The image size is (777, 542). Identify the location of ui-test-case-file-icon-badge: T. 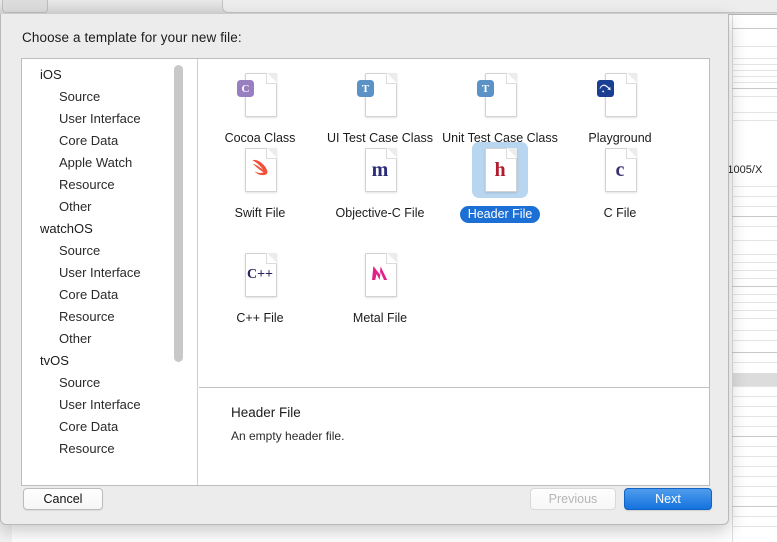
(365, 88).